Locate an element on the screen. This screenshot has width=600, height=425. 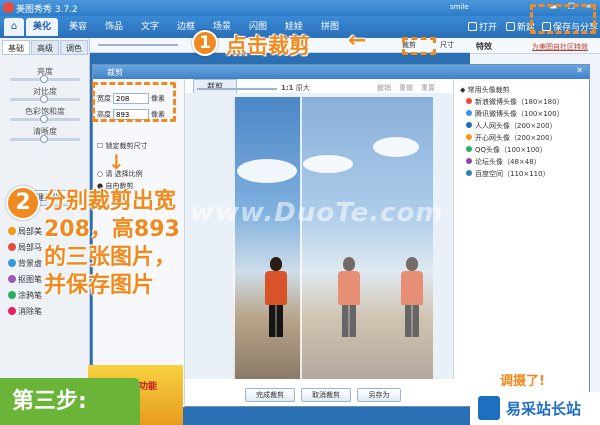
title-bar: 美图秀秀 3.7.2 smile ▬ ❐ ✕ is located at coordinates (300, 8).